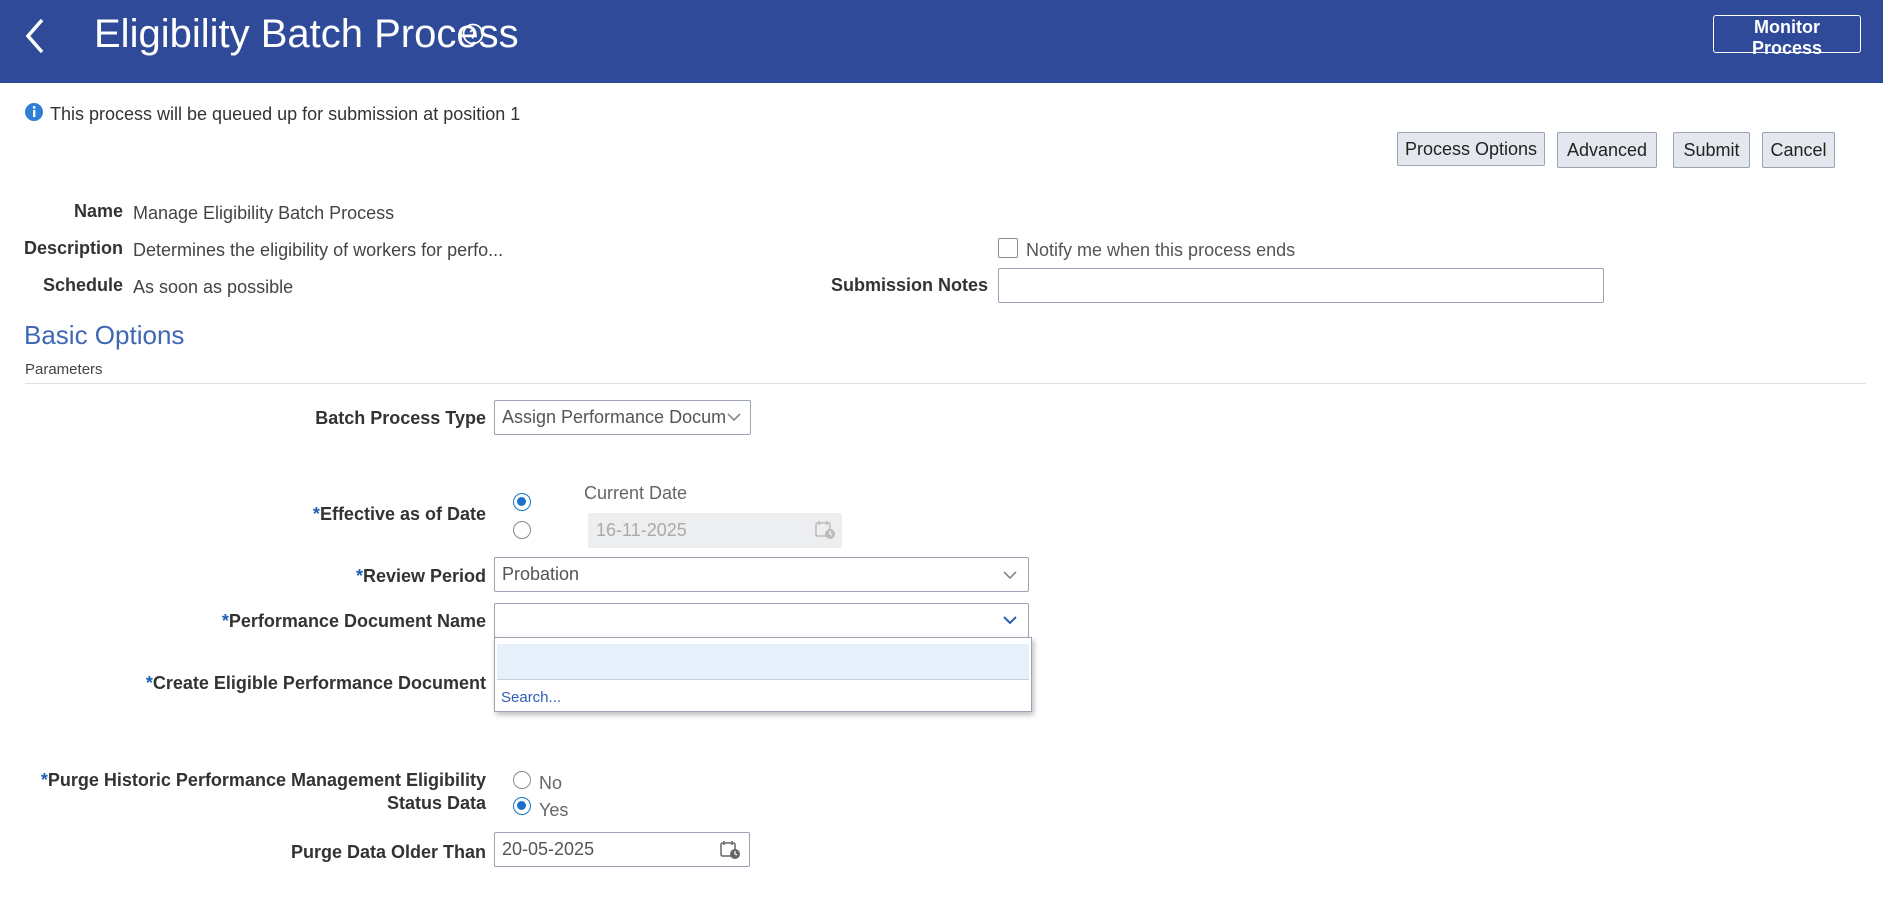 This screenshot has width=1883, height=904. Describe the element at coordinates (522, 502) in the screenshot. I see `current-date-radio` at that location.